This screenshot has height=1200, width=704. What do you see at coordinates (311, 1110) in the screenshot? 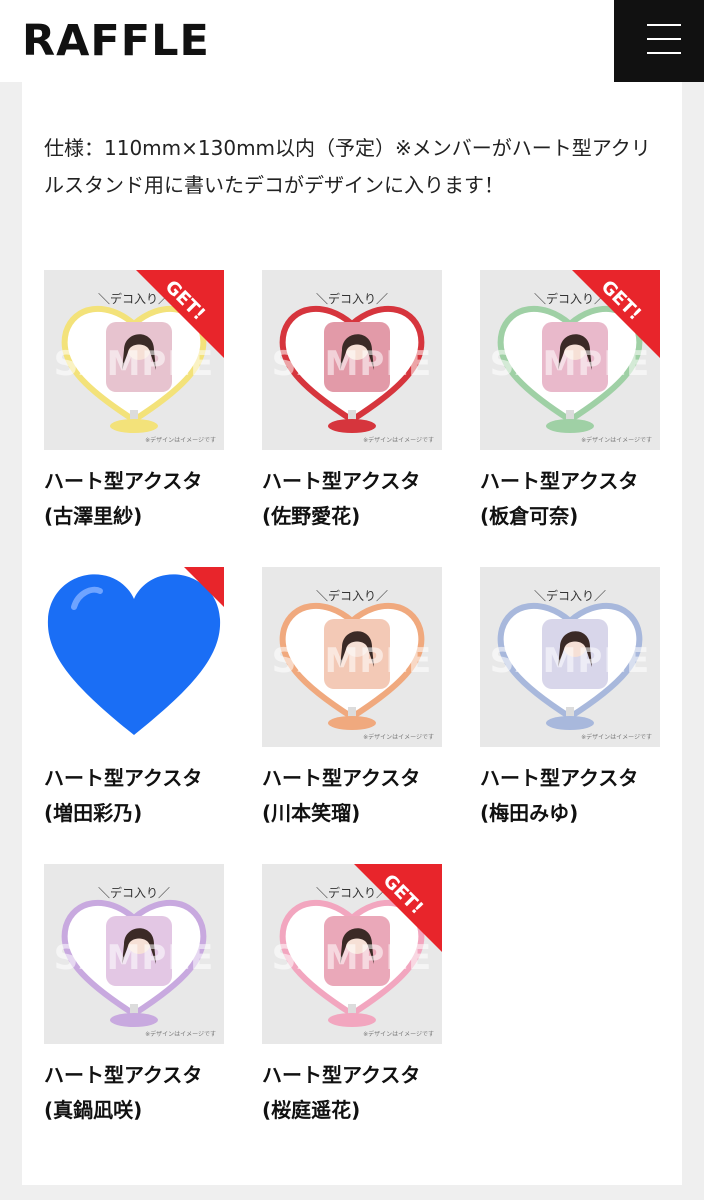
I see `product-member: (桜庭遥花)` at bounding box center [311, 1110].